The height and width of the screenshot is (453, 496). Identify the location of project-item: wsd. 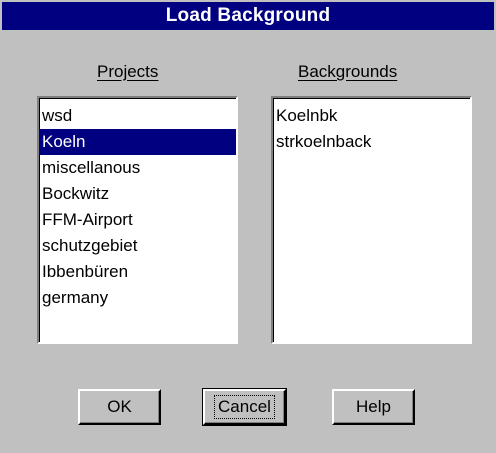
(137, 116).